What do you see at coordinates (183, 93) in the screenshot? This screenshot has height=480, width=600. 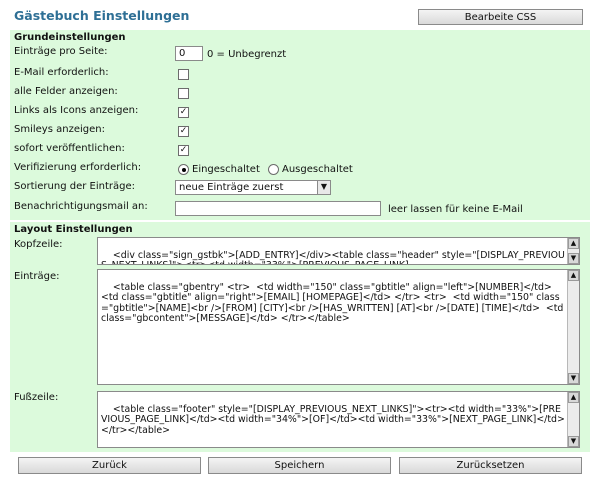 I see `all-fields-checkbox` at bounding box center [183, 93].